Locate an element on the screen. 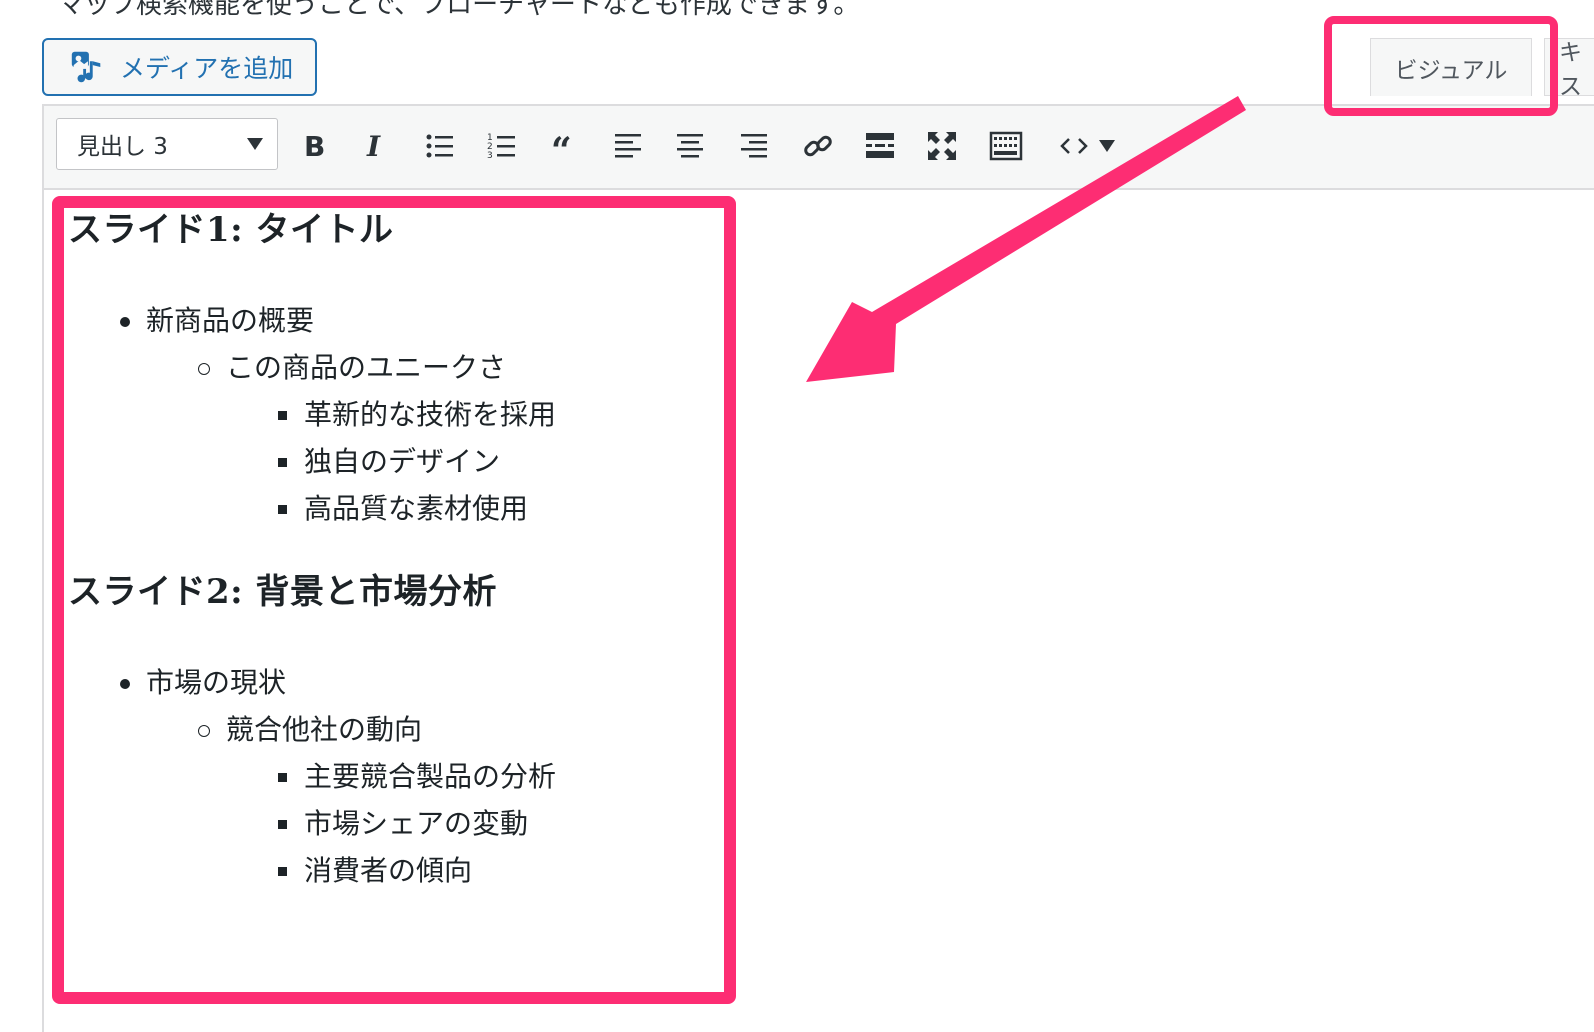 The width and height of the screenshot is (1594, 1032). fullscreen-button is located at coordinates (942, 146).